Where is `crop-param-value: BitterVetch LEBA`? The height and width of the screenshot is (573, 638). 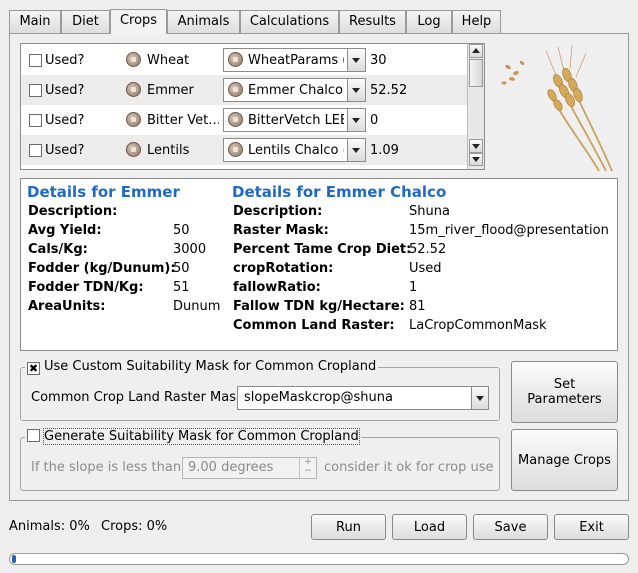
crop-param-value: BitterVetch LEBA is located at coordinates (296, 120).